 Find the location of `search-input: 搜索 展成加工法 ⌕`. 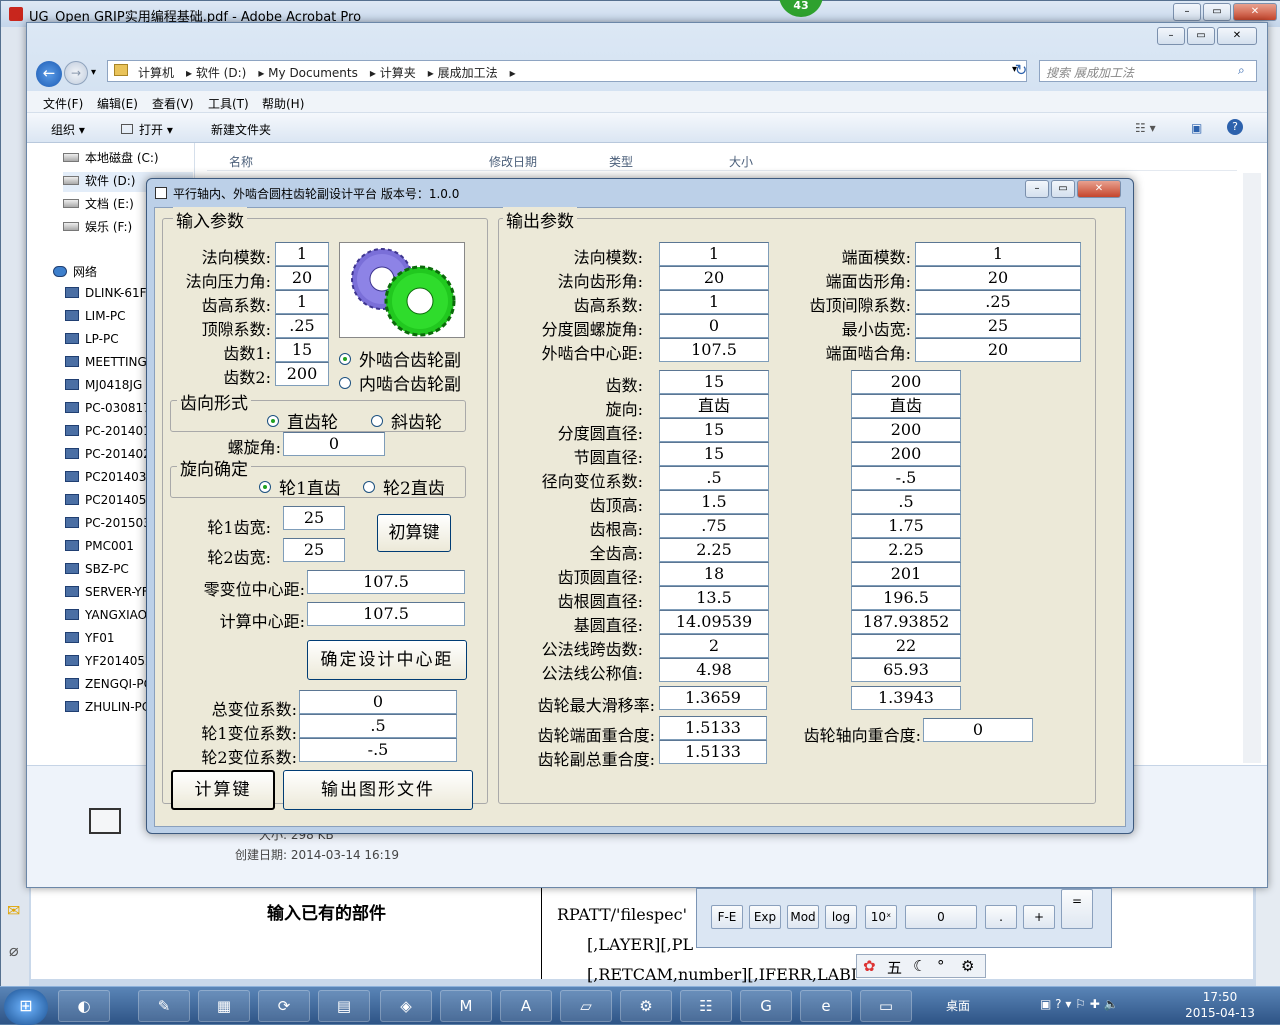

search-input: 搜索 展成加工法 ⌕ is located at coordinates (1148, 71).